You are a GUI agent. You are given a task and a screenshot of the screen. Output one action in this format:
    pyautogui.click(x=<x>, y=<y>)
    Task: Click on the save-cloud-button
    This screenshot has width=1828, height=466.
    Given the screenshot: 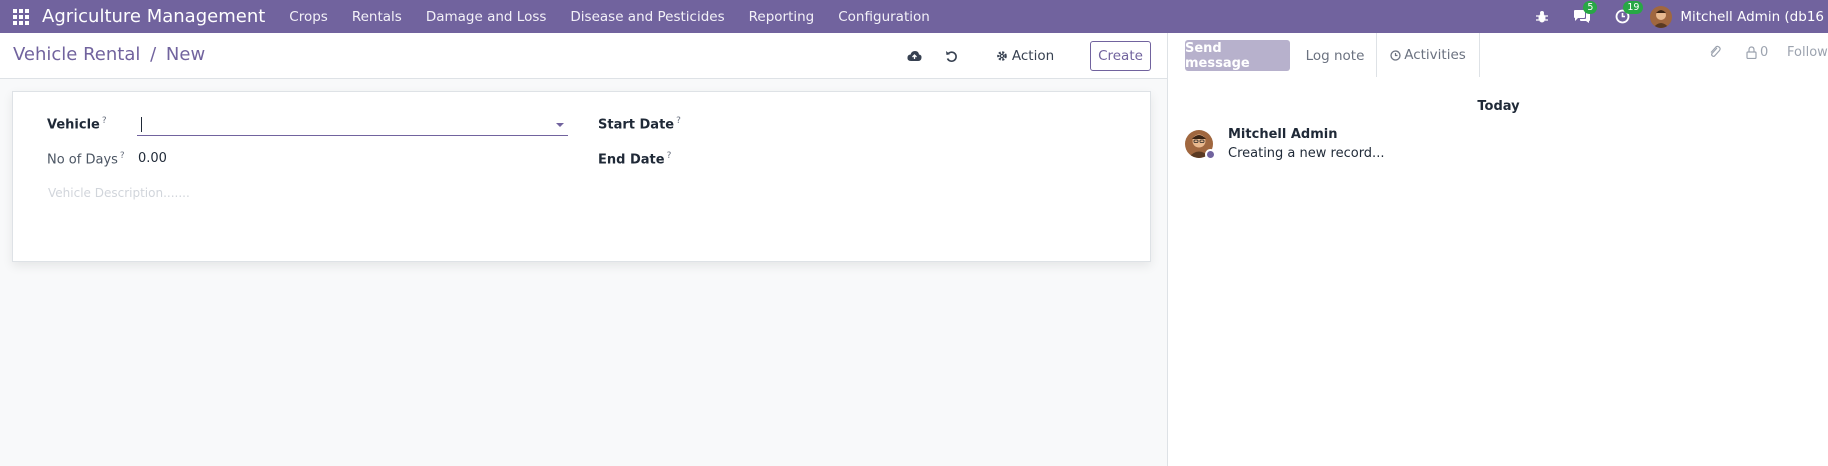 What is the action you would take?
    pyautogui.click(x=914, y=56)
    